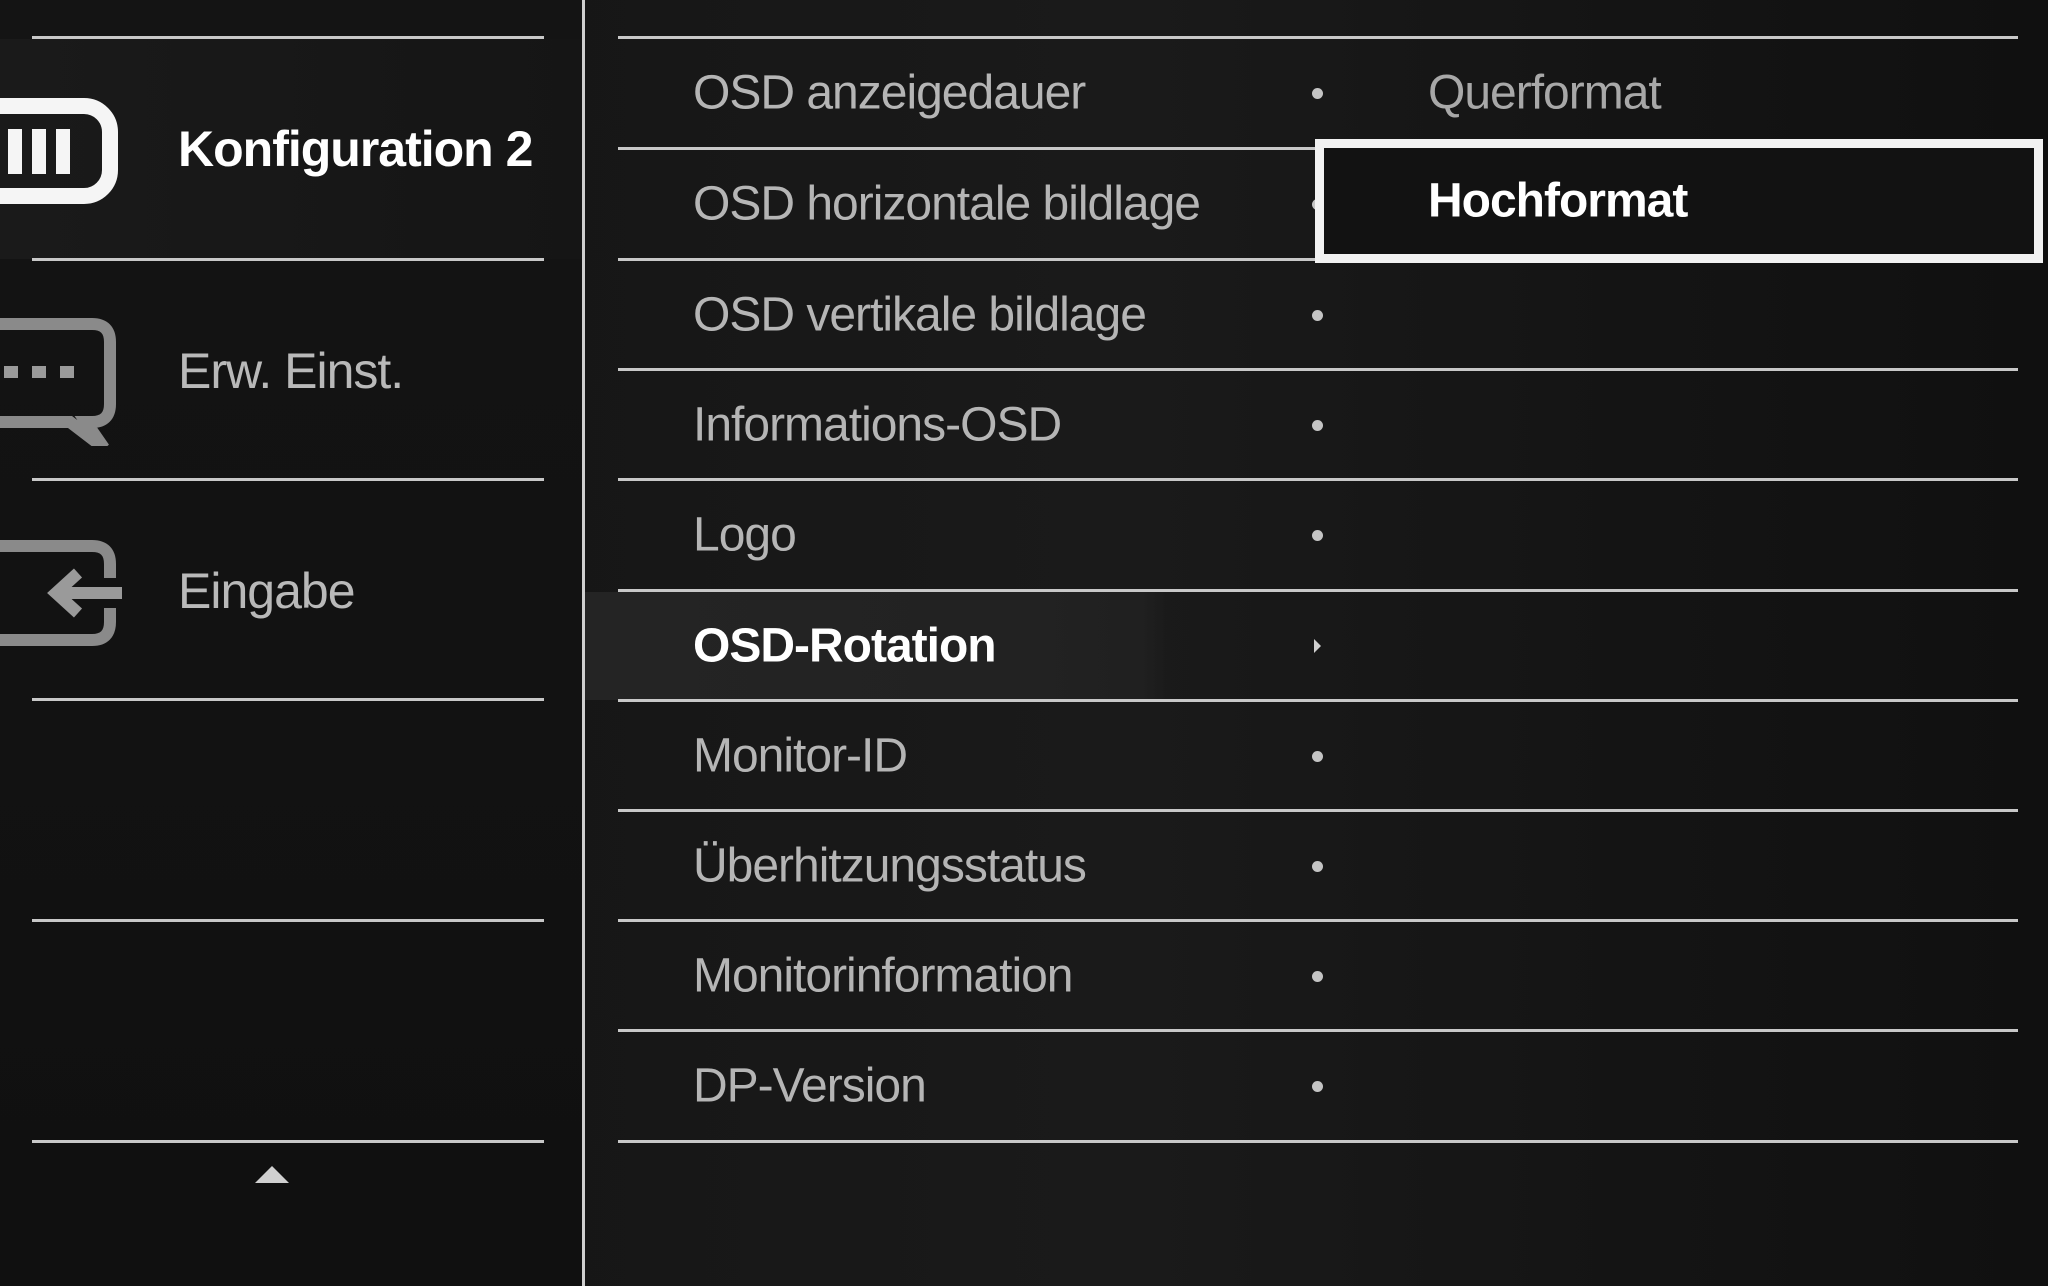  What do you see at coordinates (890, 866) in the screenshot?
I see `submenu-label: Überhitzungsstatus` at bounding box center [890, 866].